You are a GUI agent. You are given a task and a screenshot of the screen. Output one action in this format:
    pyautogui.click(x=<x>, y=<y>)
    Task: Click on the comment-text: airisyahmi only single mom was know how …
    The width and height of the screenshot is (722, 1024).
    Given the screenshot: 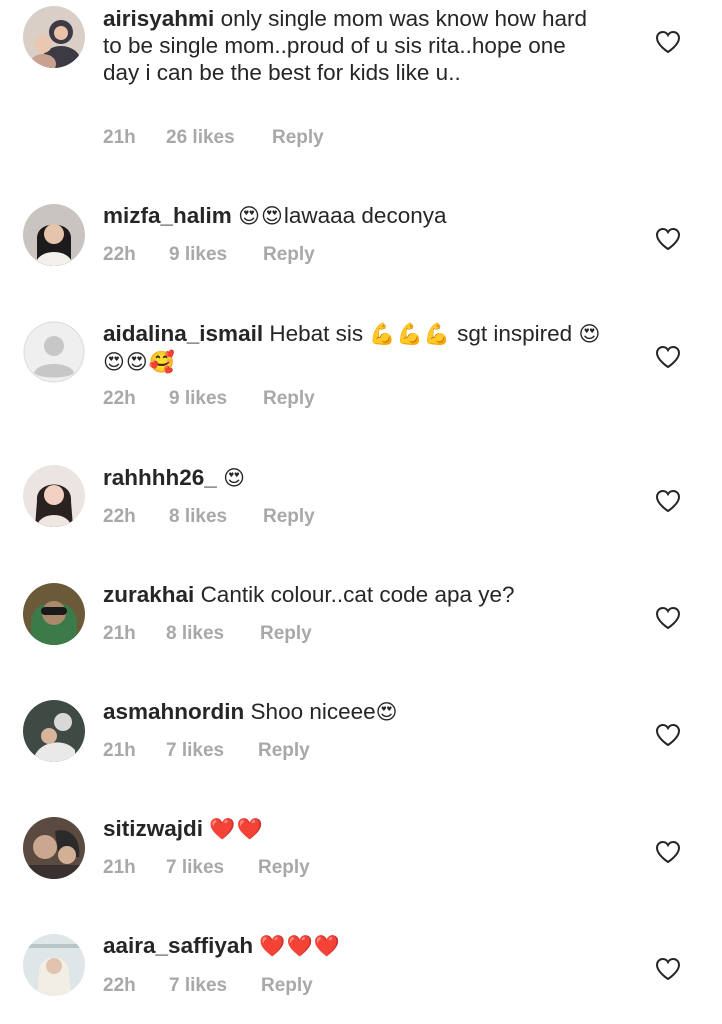 What is the action you would take?
    pyautogui.click(x=353, y=45)
    